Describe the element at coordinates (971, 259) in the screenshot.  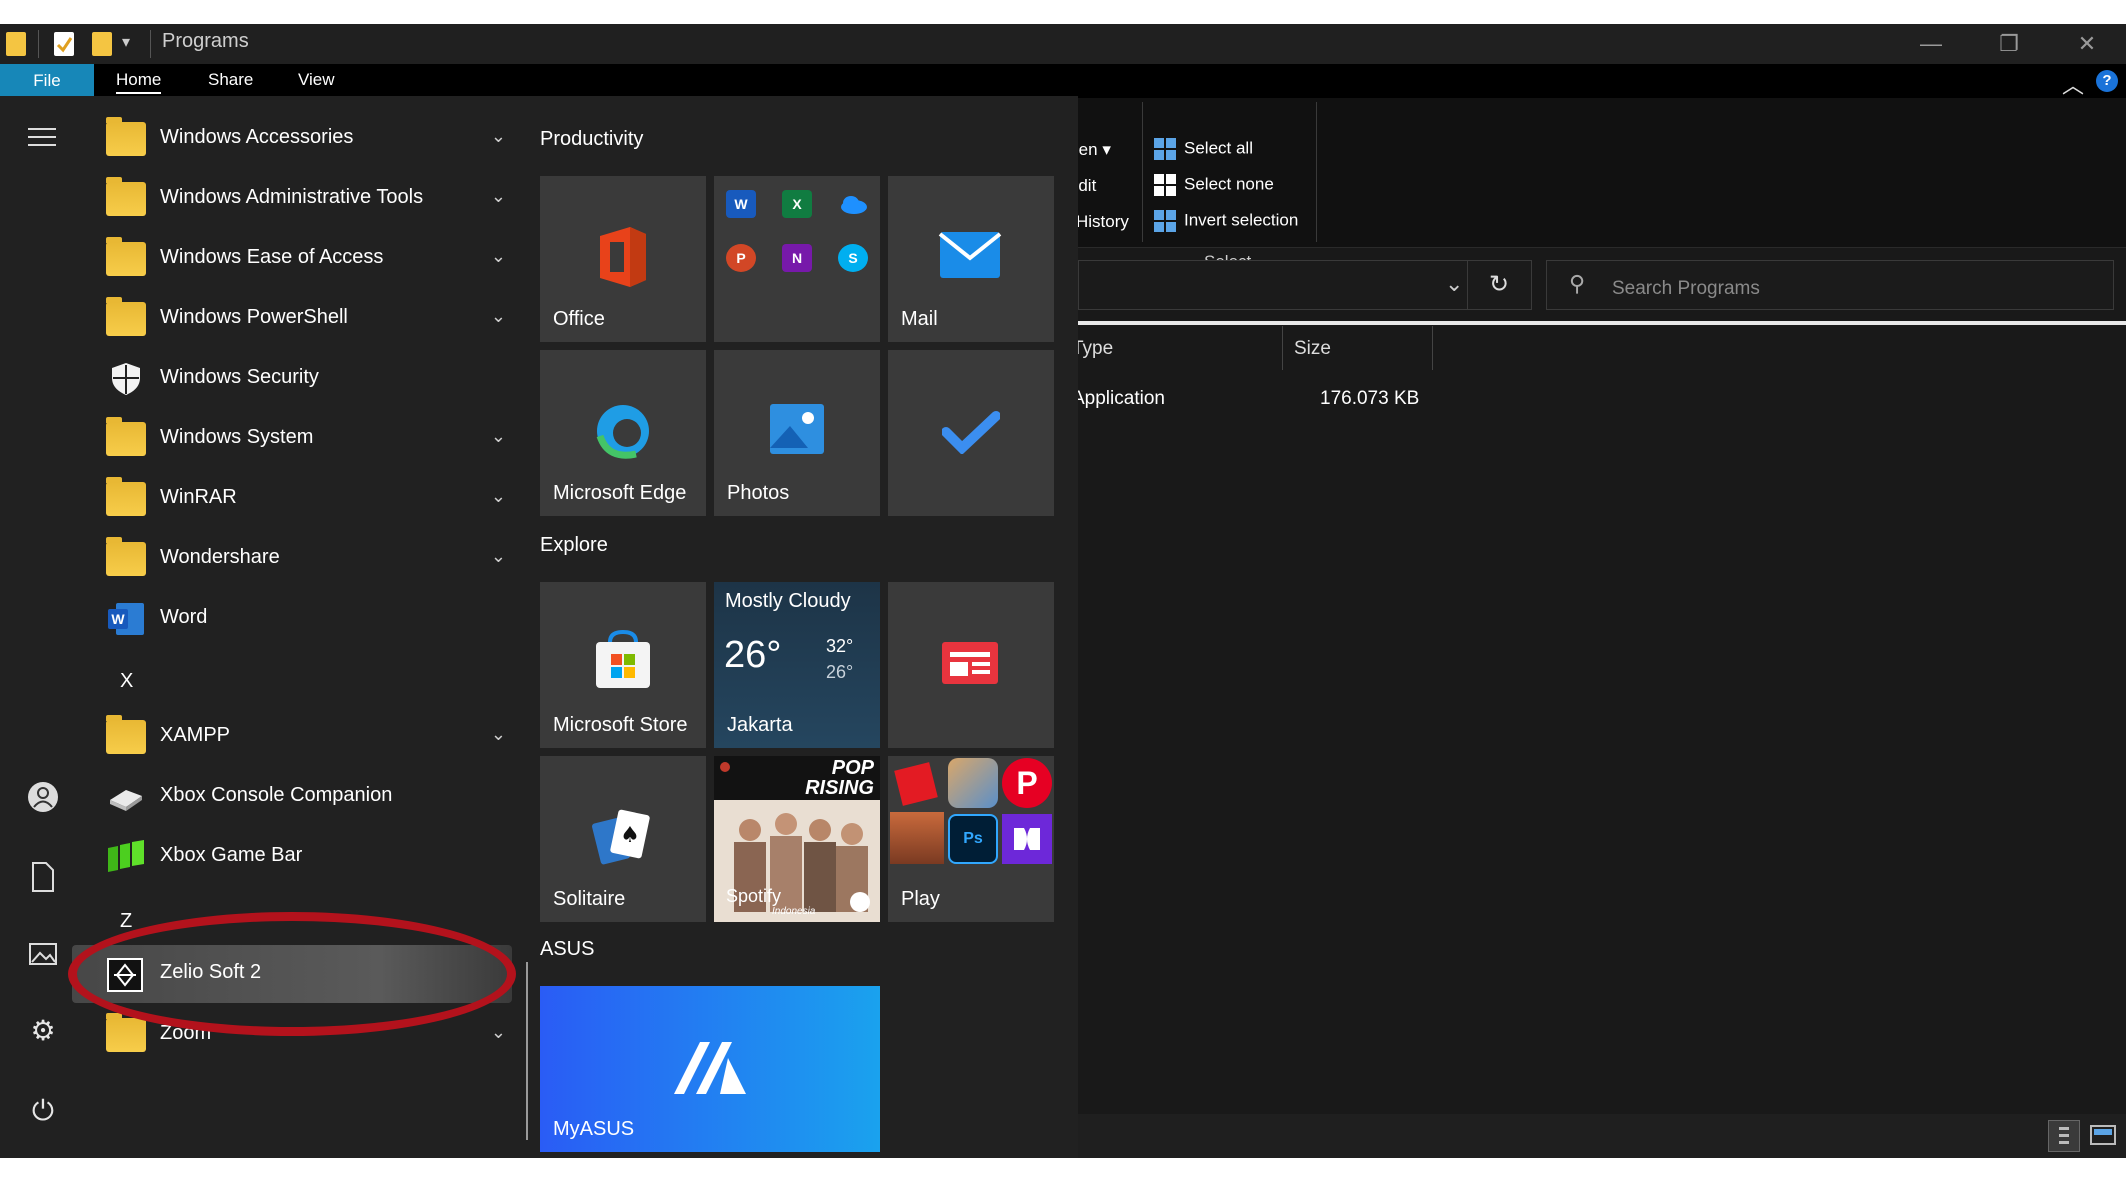
I see `tile-mail: Mail` at that location.